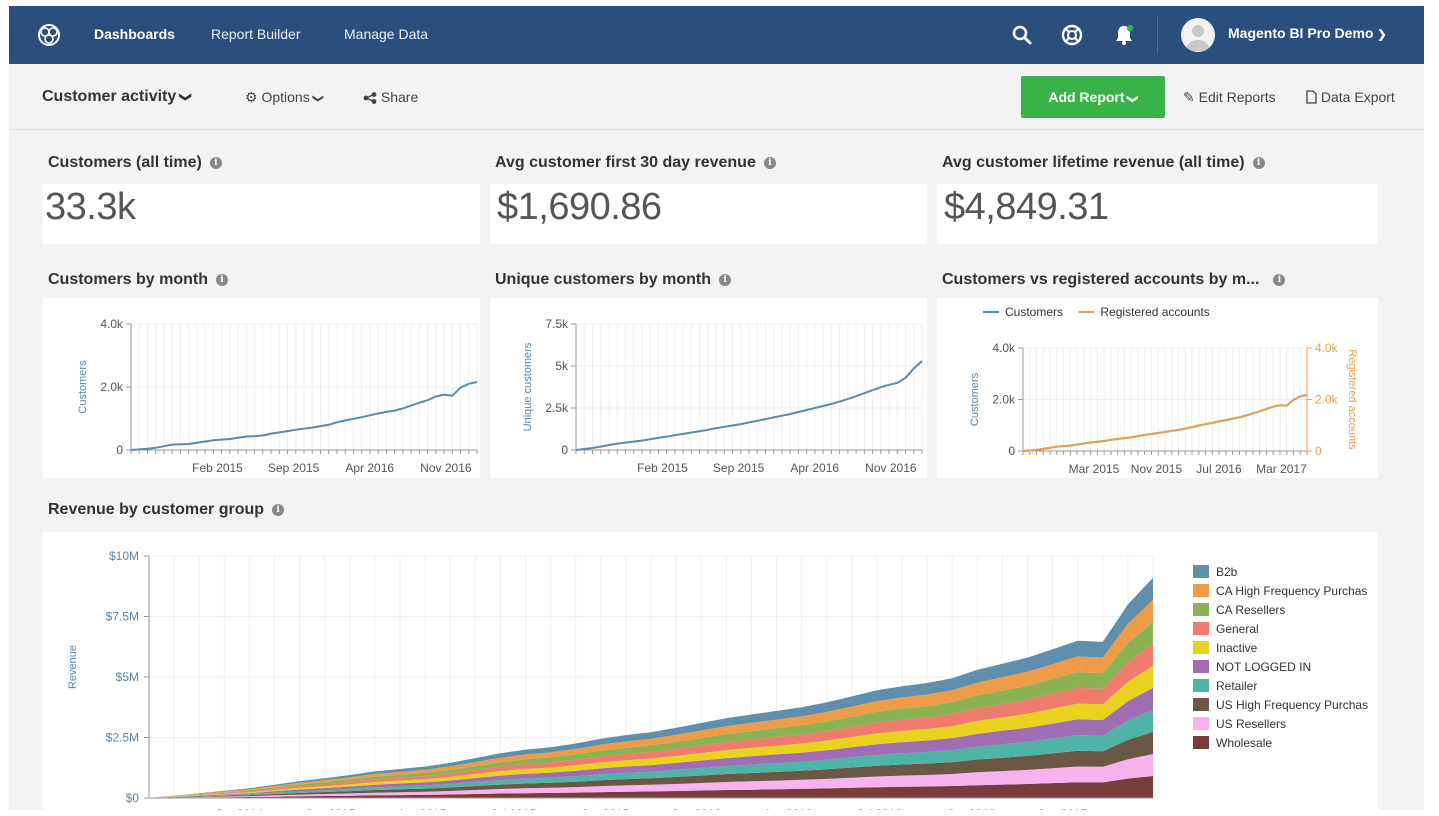  What do you see at coordinates (1154, 312) in the screenshot?
I see `legend-label: Registered accounts` at bounding box center [1154, 312].